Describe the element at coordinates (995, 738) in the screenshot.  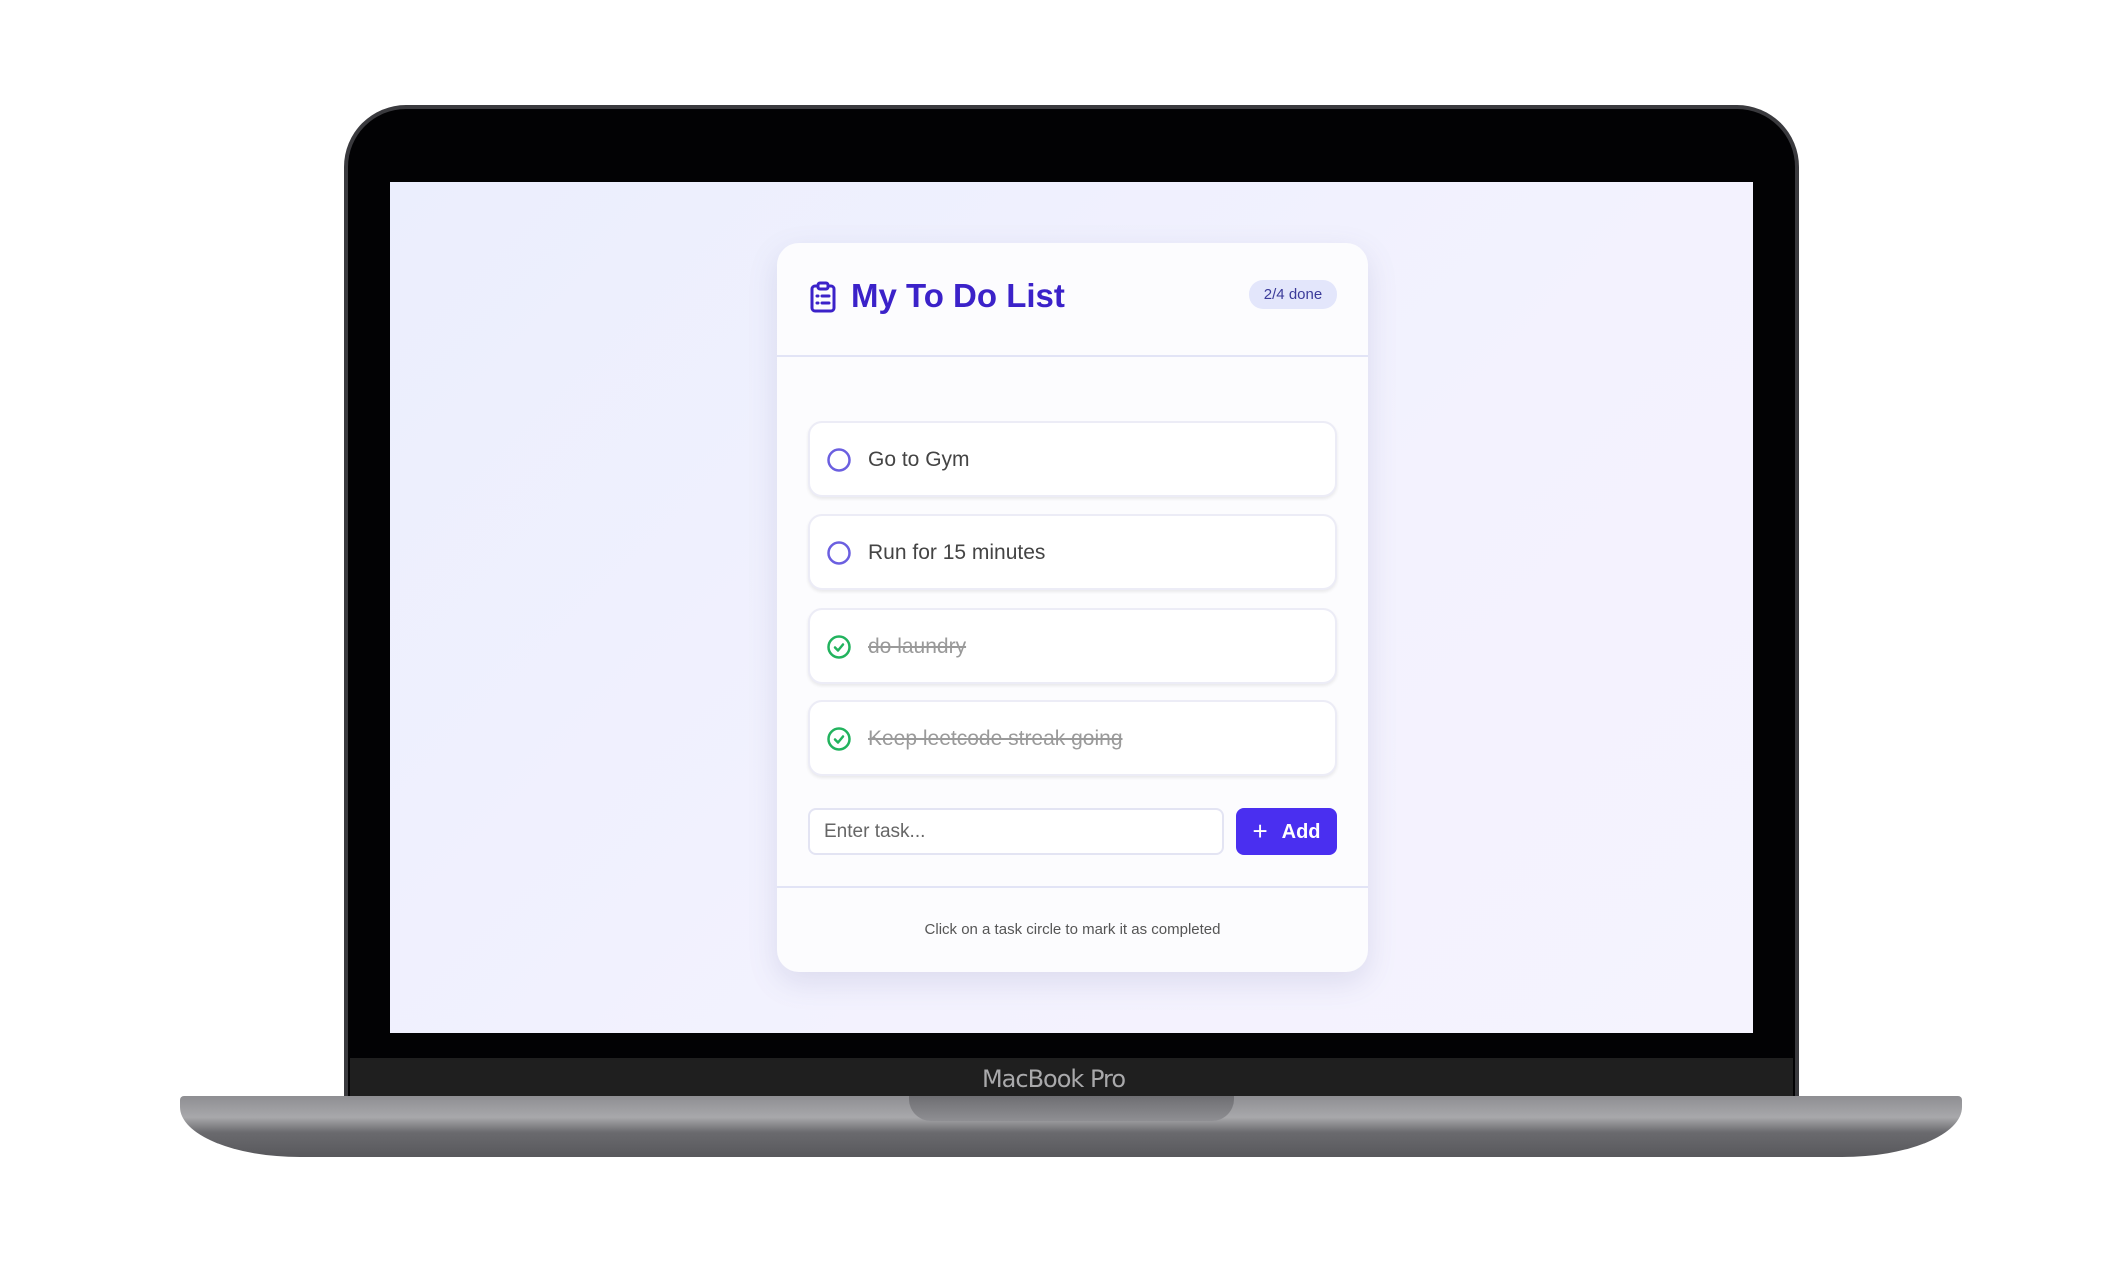
I see `task-label: Keep leetcode streak going` at that location.